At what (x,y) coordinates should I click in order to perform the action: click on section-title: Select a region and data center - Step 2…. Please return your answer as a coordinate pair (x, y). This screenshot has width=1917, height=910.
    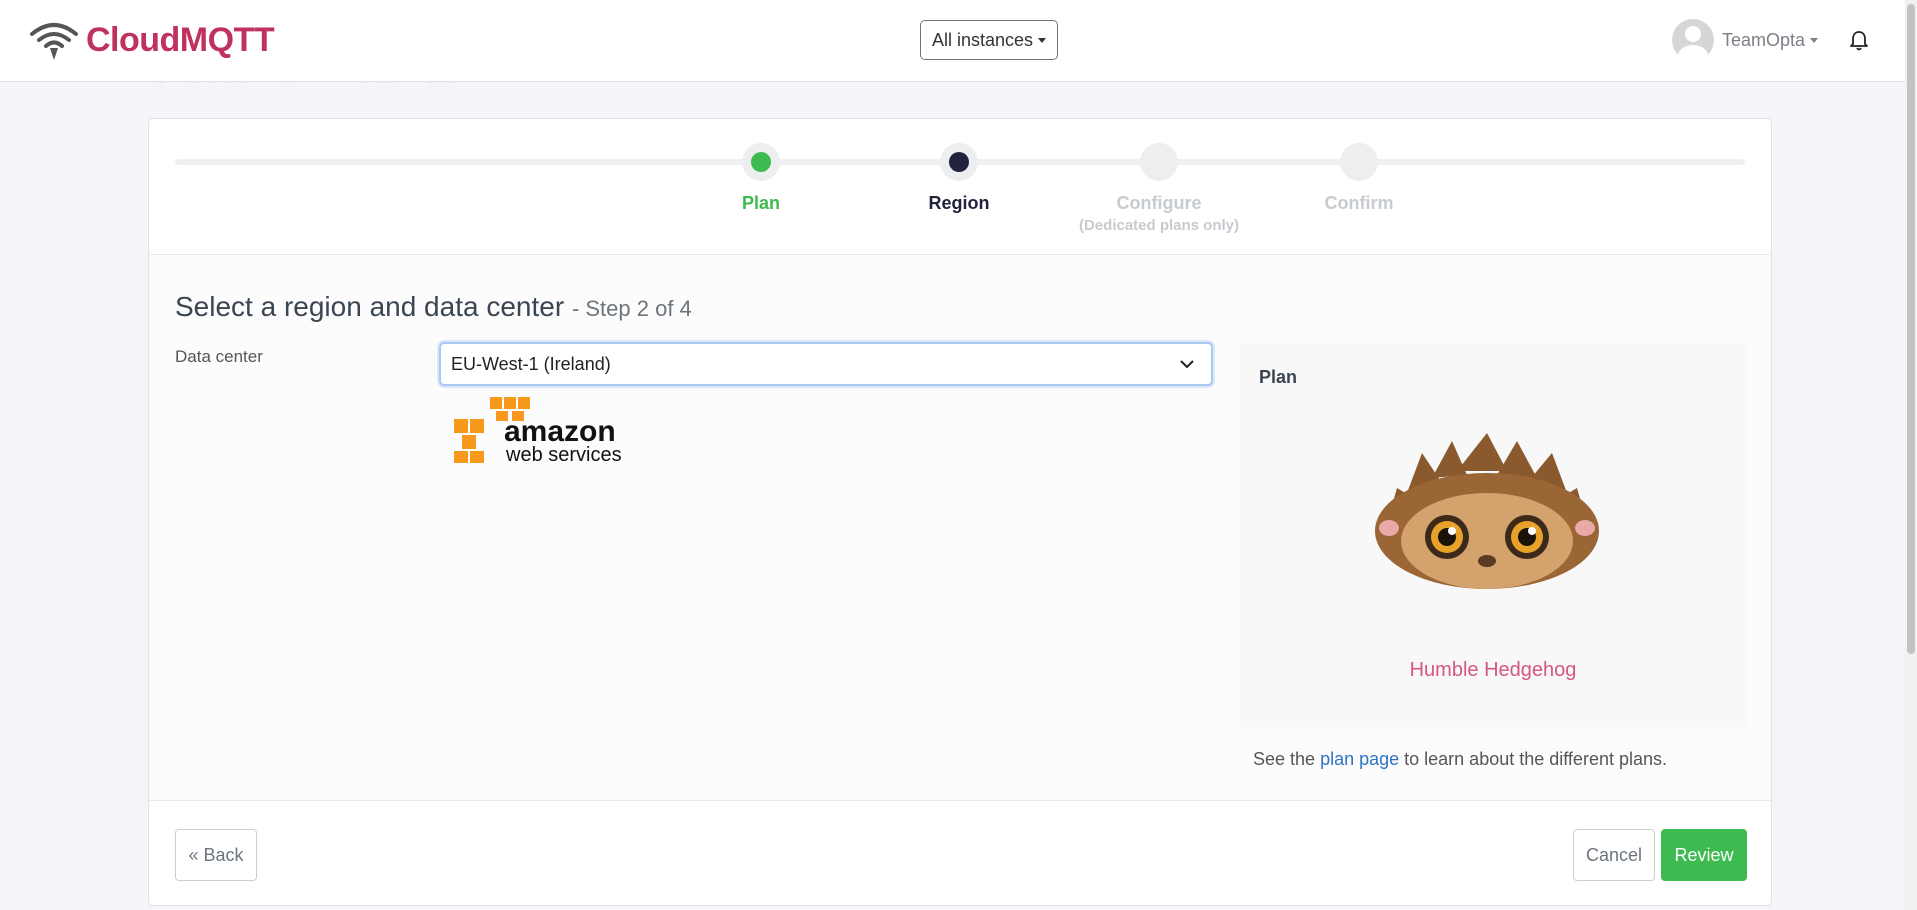
    Looking at the image, I should click on (433, 307).